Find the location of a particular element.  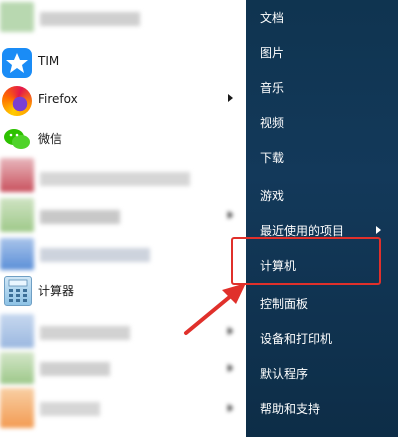

wechat-icon is located at coordinates (17, 139).